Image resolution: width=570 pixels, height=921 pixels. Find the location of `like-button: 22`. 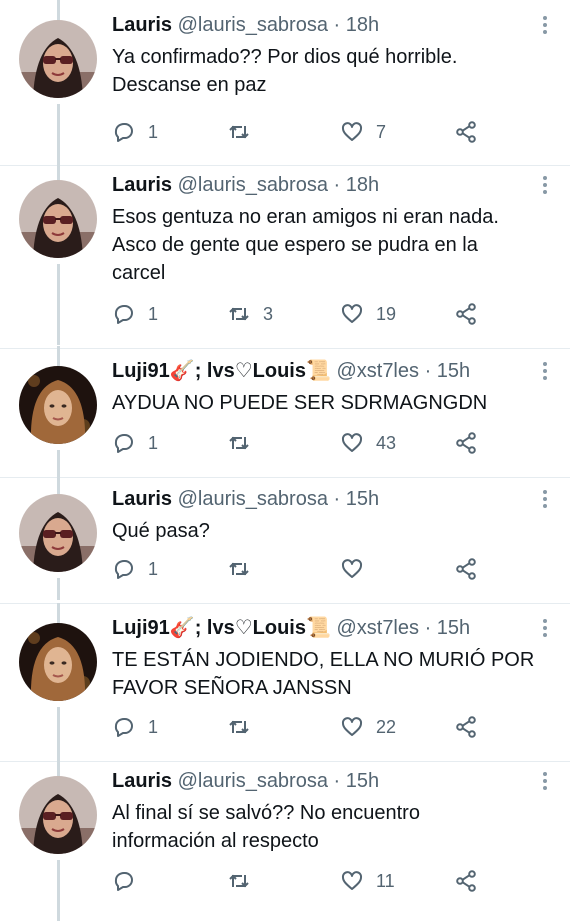

like-button: 22 is located at coordinates (368, 727).